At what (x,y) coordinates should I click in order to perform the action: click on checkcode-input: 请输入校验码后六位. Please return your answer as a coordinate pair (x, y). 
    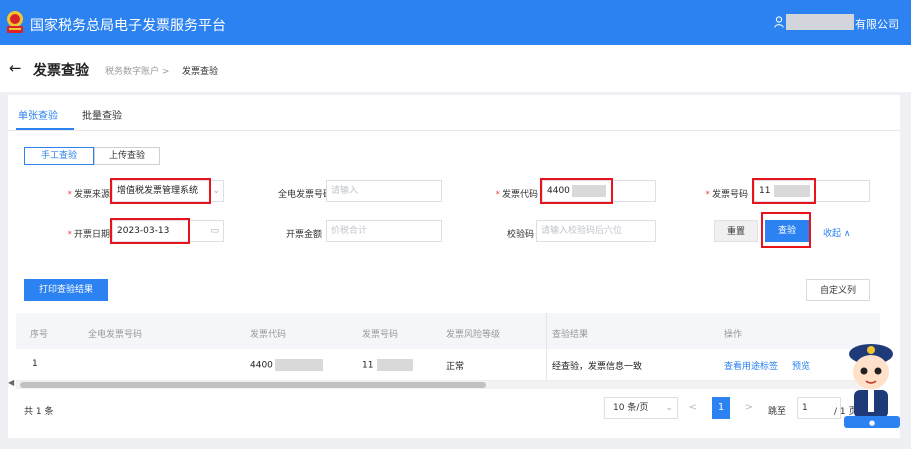
    Looking at the image, I should click on (596, 231).